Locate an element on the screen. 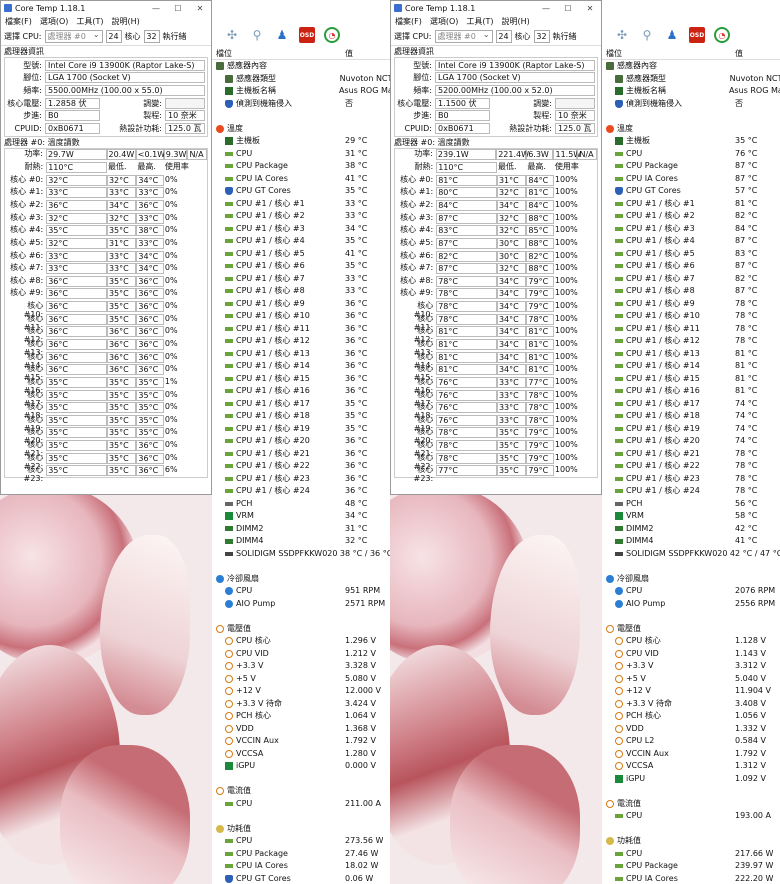 This screenshot has width=780, height=884. sensor-row: 主機板名稱 Asus ROG Ma is located at coordinates (301, 91).